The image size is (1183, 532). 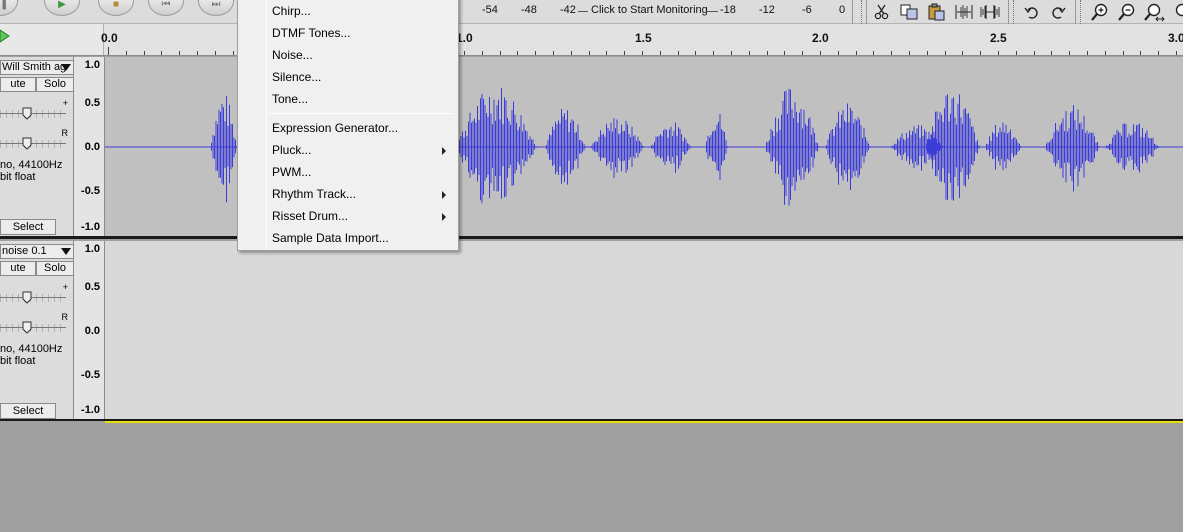 I want to click on track-name-menu: Will Smith ag, so click(x=37, y=67).